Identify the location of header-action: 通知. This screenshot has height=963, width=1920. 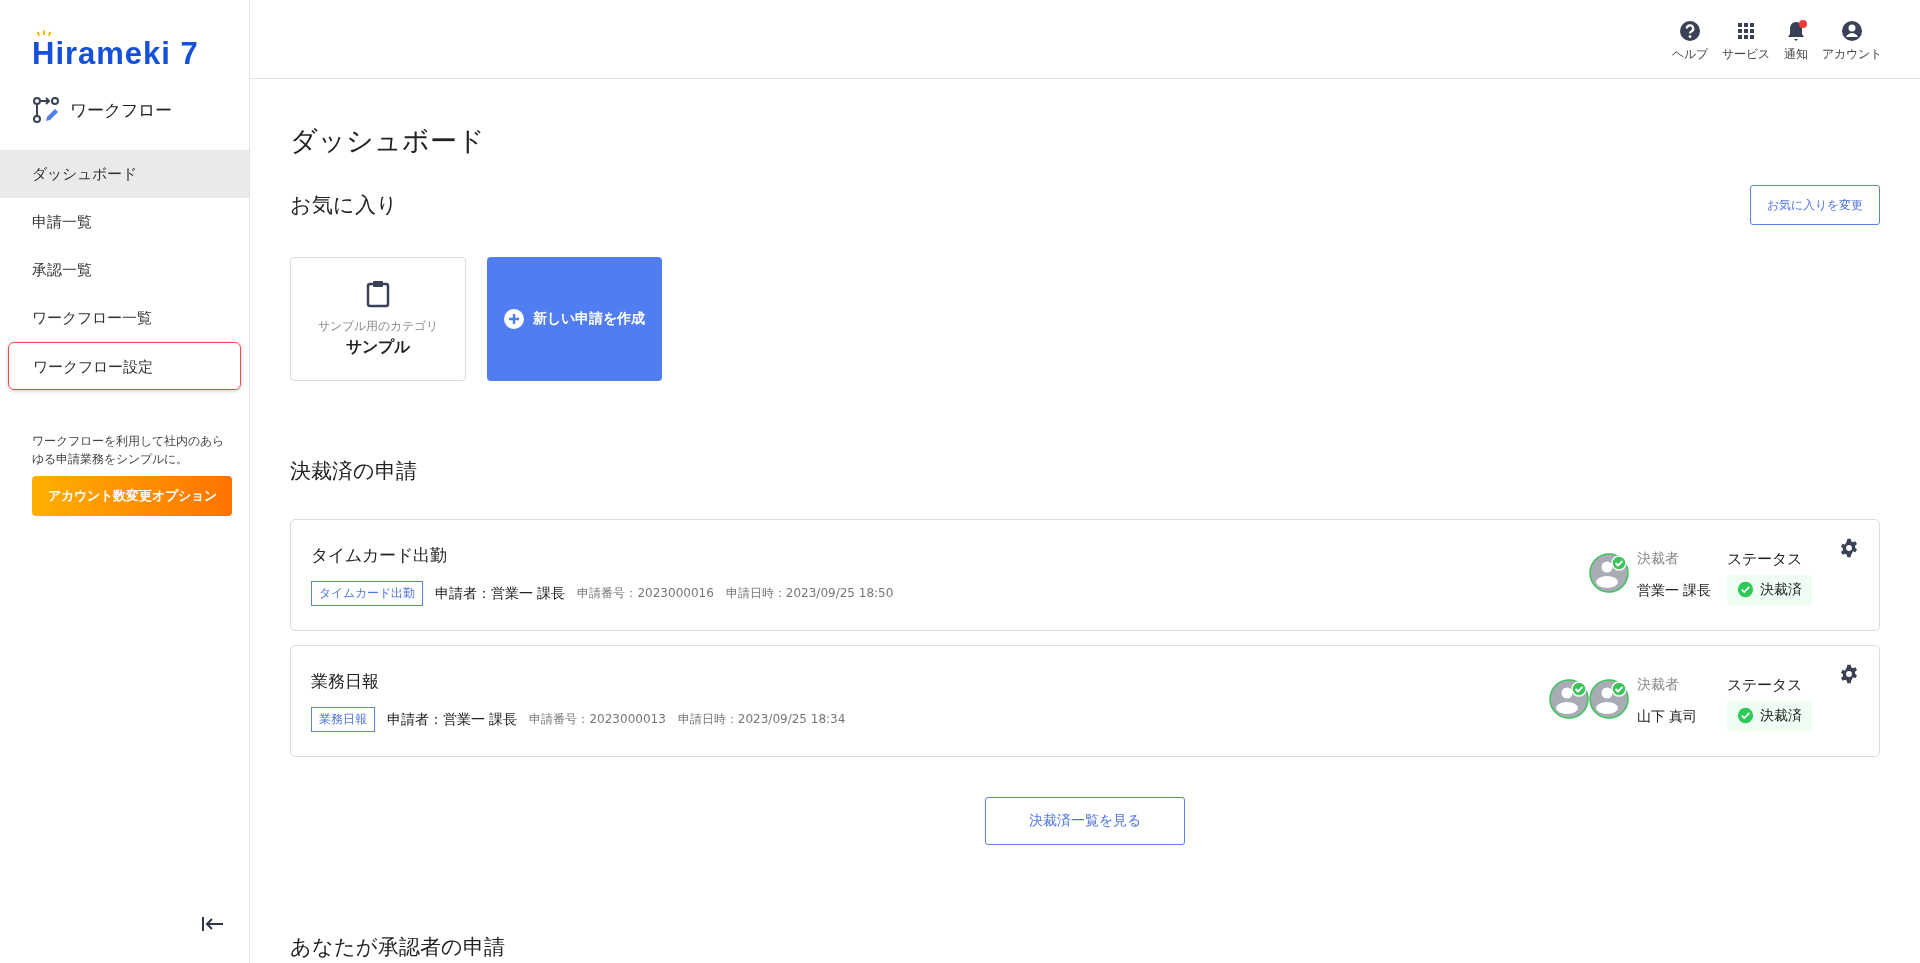
(1796, 39).